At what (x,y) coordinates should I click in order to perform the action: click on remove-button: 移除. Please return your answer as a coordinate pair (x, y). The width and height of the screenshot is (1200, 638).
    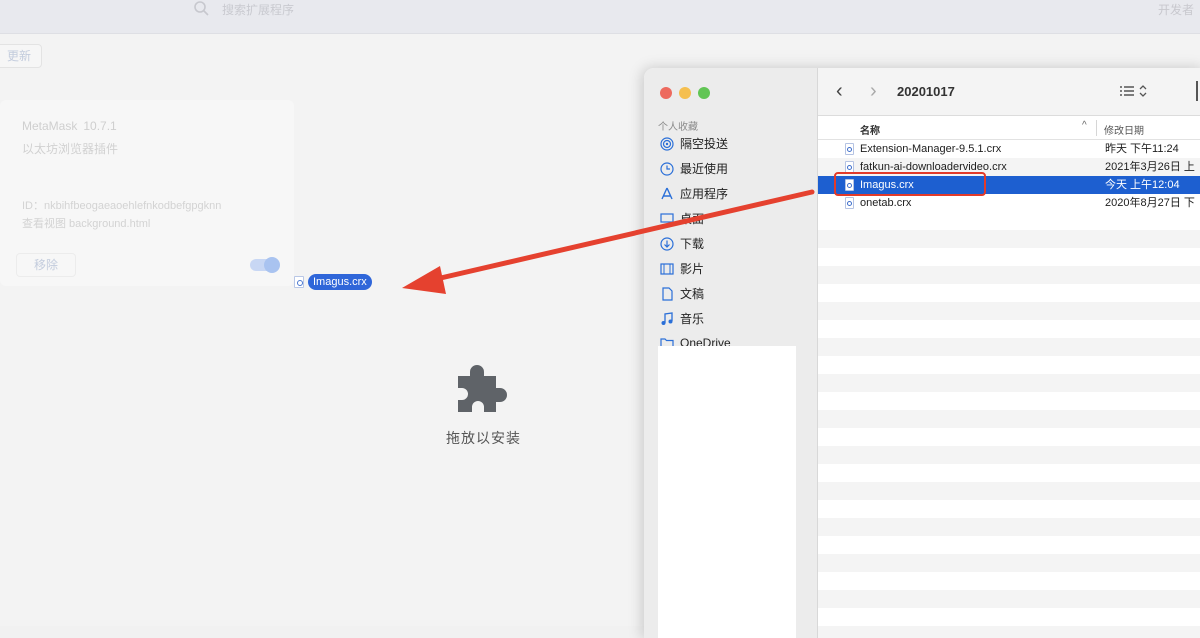
    Looking at the image, I should click on (46, 265).